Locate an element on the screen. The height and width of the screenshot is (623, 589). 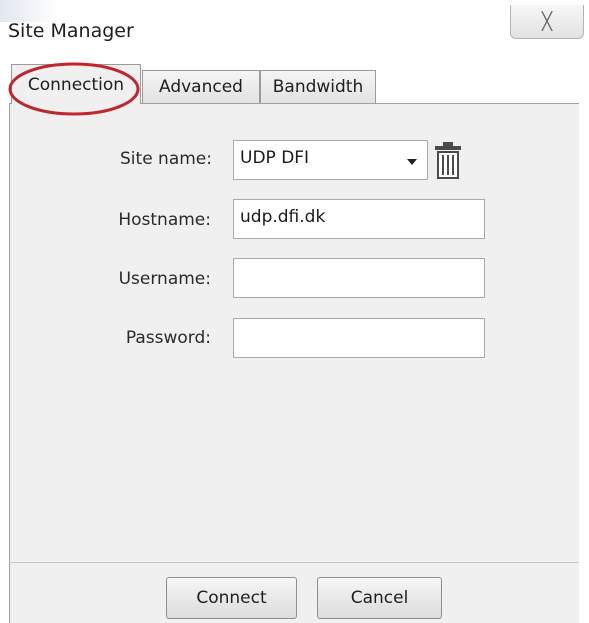
tab-advanced-label: Advanced is located at coordinates (201, 87).